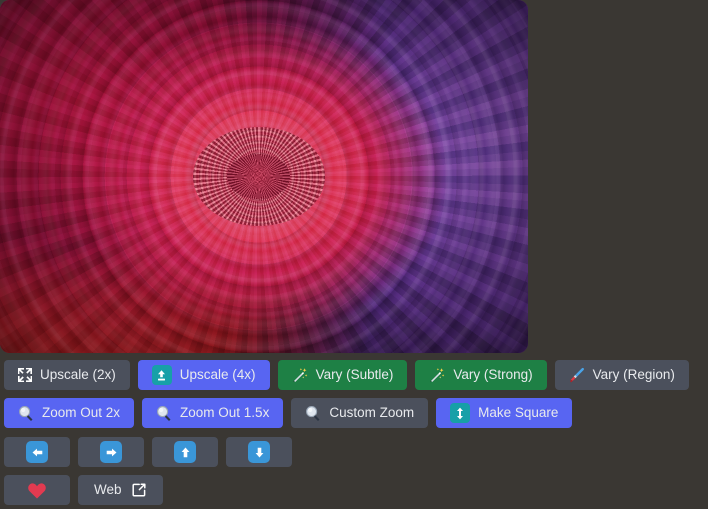 The image size is (708, 509). I want to click on upscale-4x-button: Upscale (4x), so click(203, 375).